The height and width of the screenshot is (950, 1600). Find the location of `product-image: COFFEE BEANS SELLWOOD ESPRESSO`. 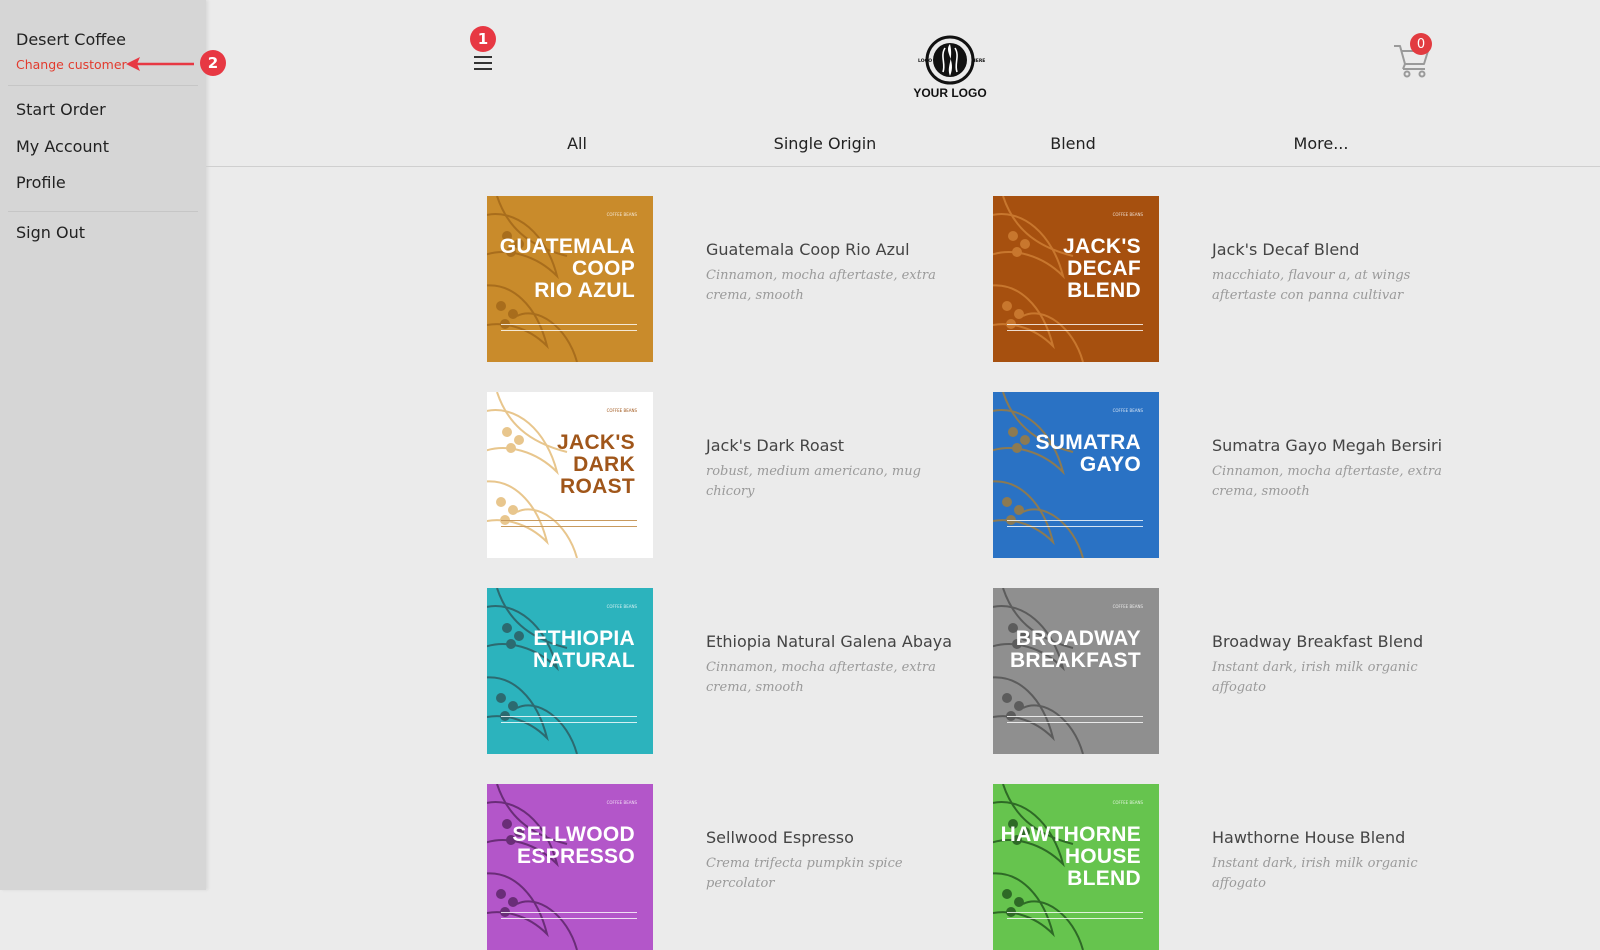

product-image: COFFEE BEANS SELLWOOD ESPRESSO is located at coordinates (570, 867).